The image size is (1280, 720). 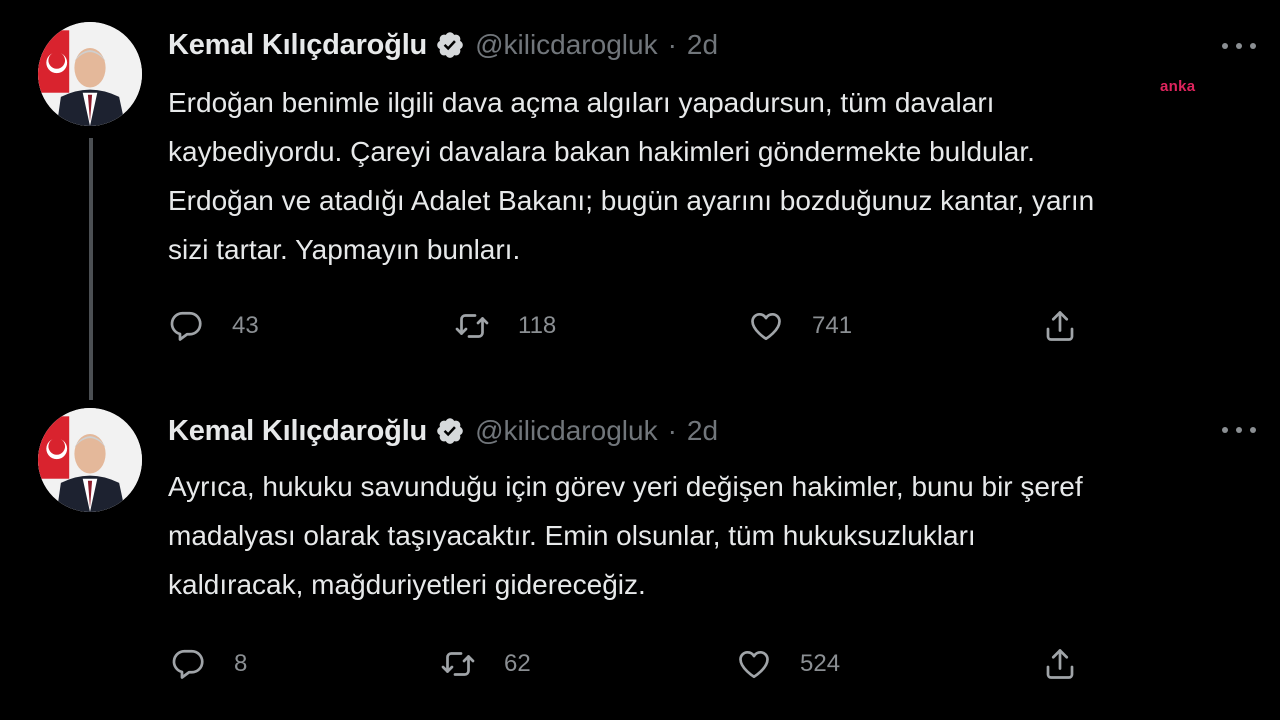 I want to click on reply-button: 43, so click(x=213, y=326).